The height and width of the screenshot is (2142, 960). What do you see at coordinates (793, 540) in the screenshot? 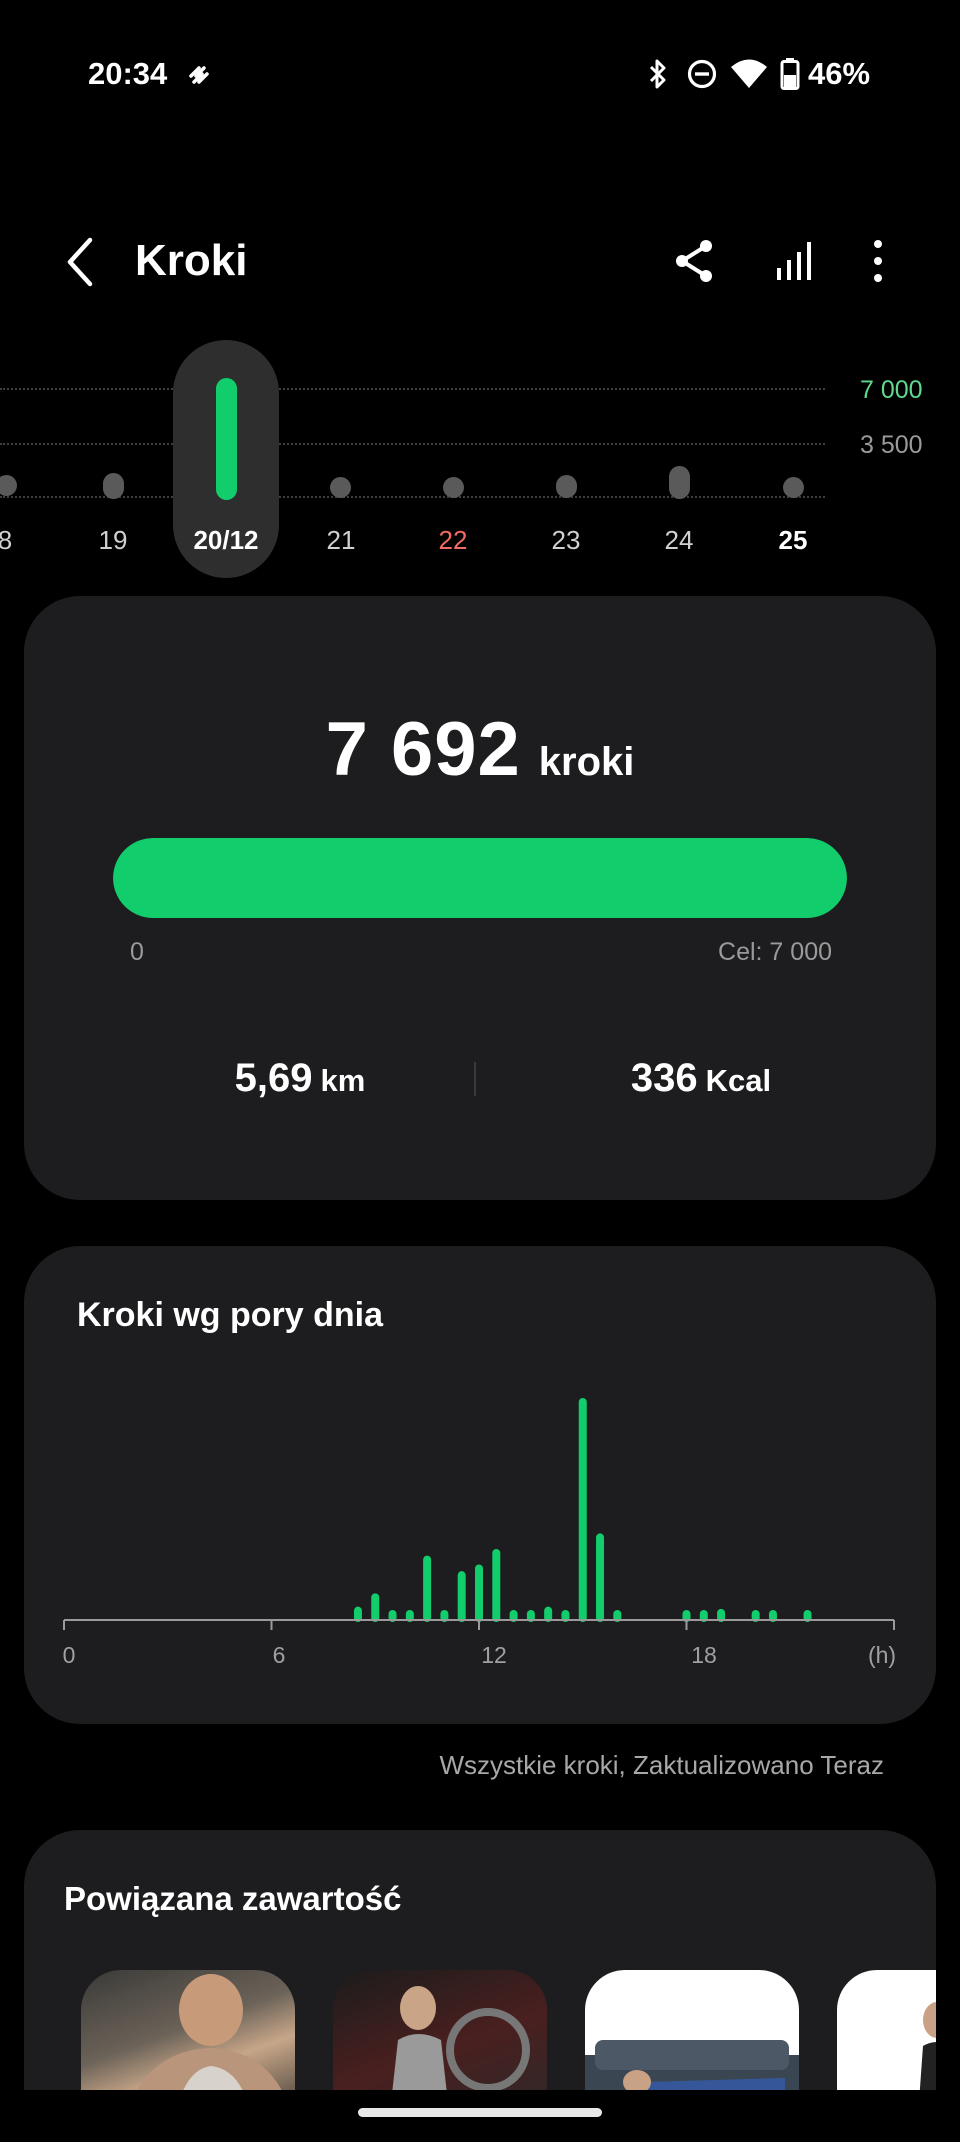
I see `day-label-today: 25` at bounding box center [793, 540].